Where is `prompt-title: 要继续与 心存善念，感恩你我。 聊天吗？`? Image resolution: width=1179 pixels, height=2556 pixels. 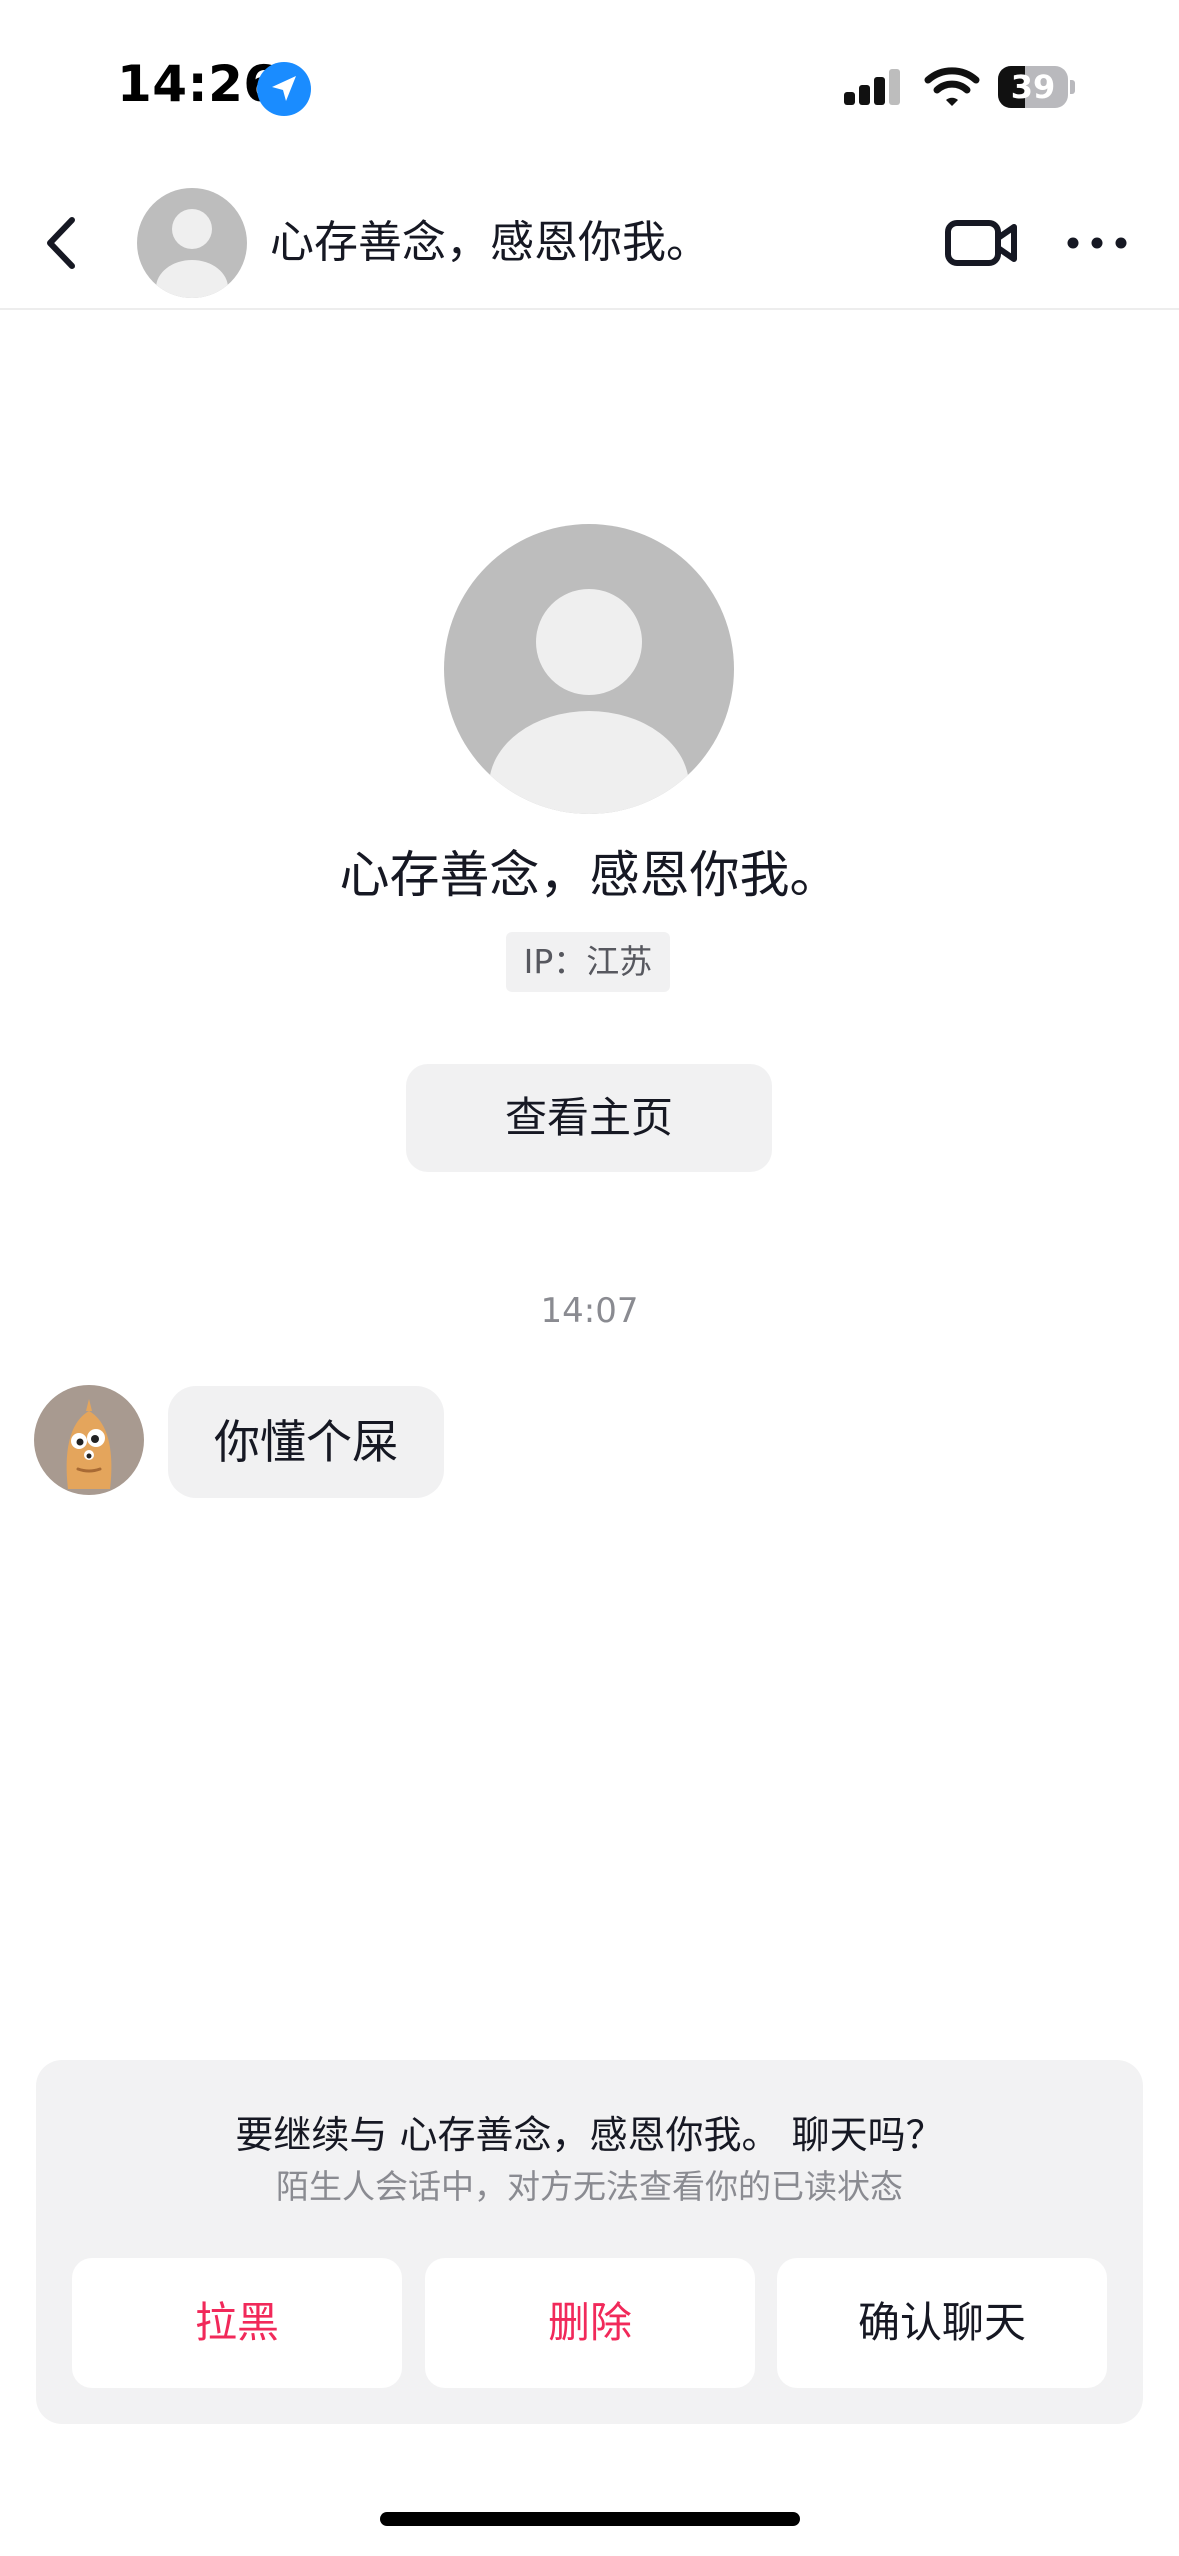 prompt-title: 要继续与 心存善念，感恩你我。 聊天吗？ is located at coordinates (589, 2135).